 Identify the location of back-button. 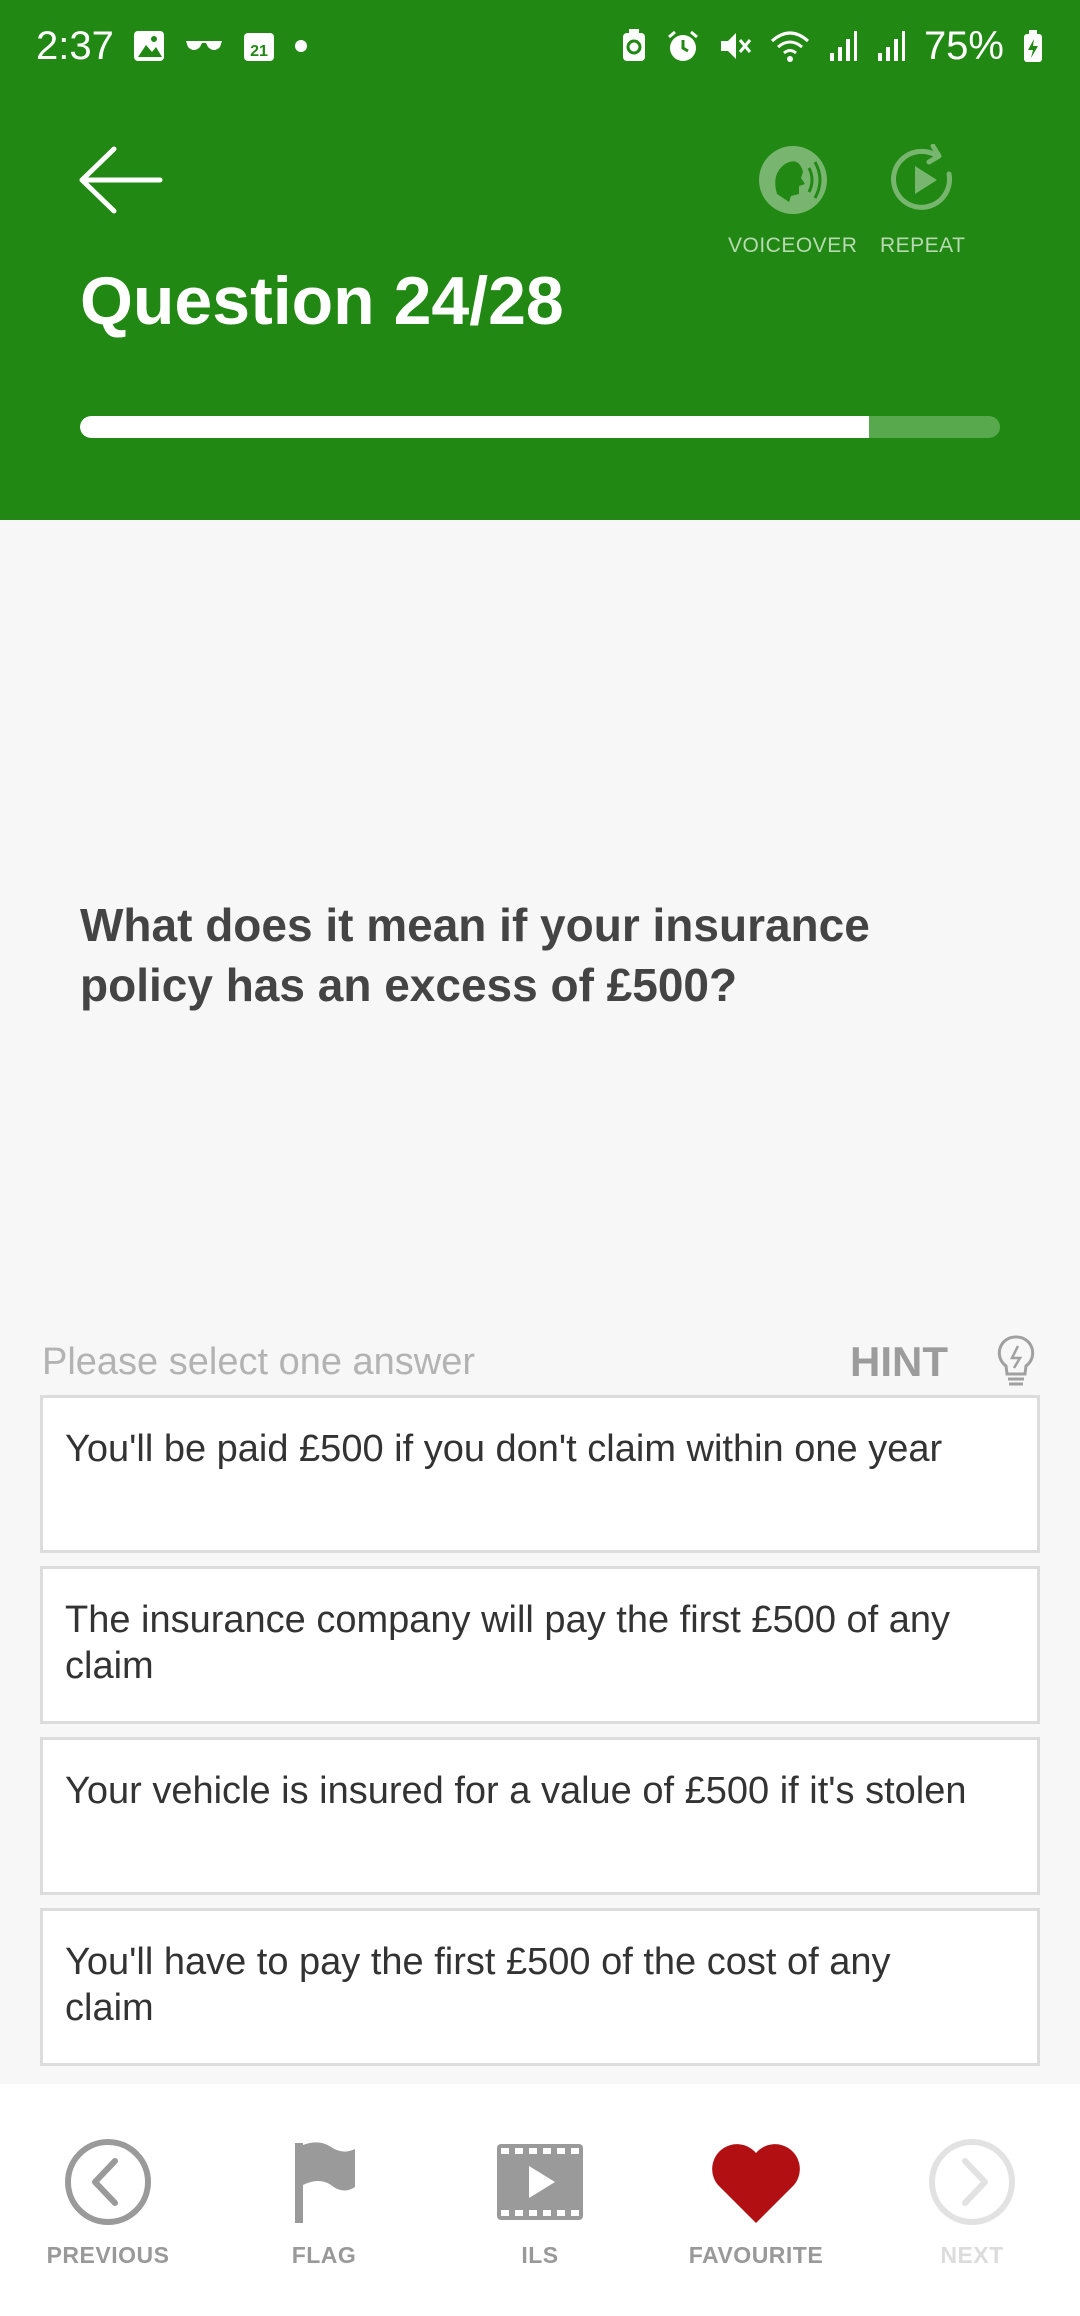
(121, 180).